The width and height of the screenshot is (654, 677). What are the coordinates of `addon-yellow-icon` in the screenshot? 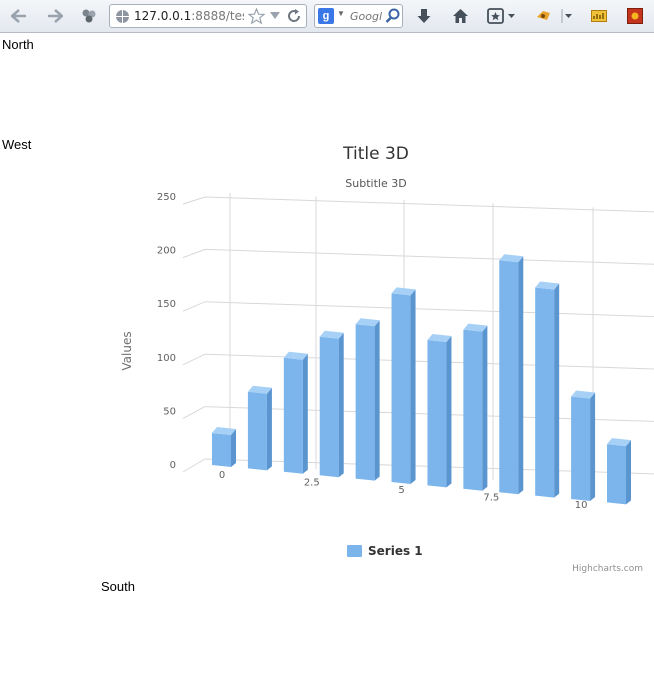 It's located at (599, 16).